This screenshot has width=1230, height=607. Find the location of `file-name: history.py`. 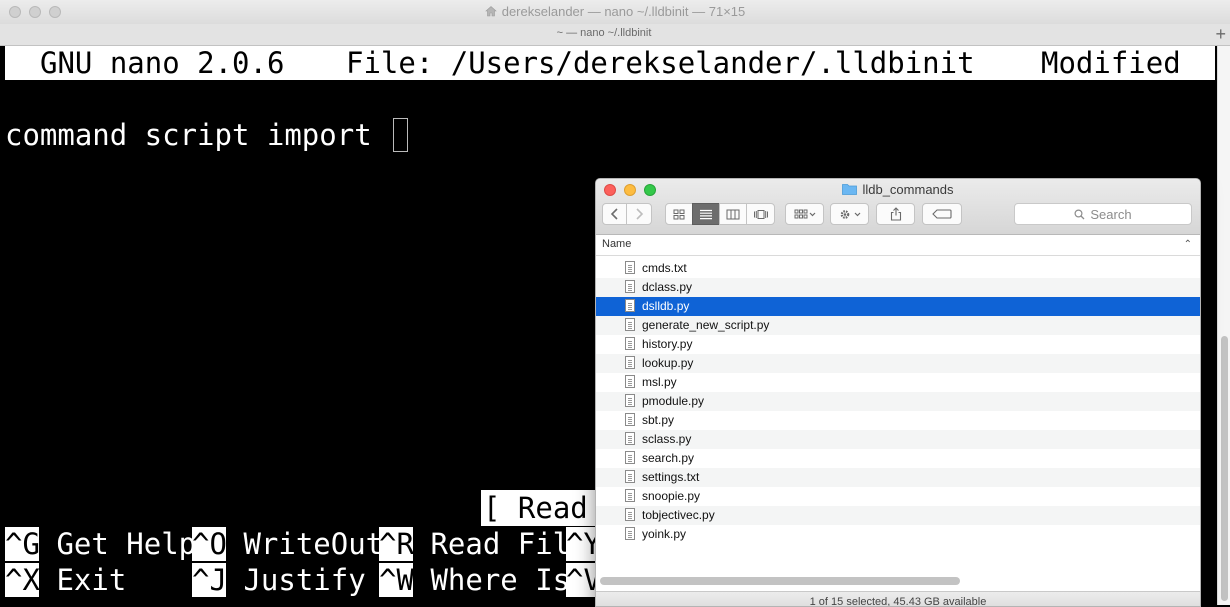

file-name: history.py is located at coordinates (667, 344).